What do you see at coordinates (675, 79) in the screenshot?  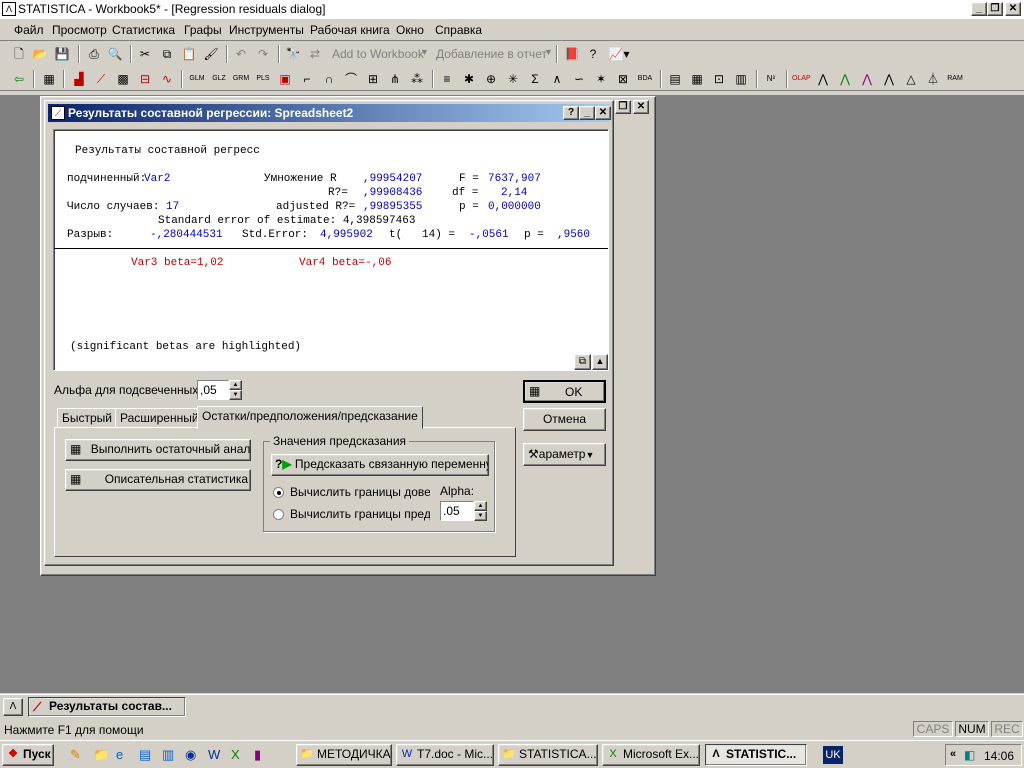 I see `table-icon: ▤` at bounding box center [675, 79].